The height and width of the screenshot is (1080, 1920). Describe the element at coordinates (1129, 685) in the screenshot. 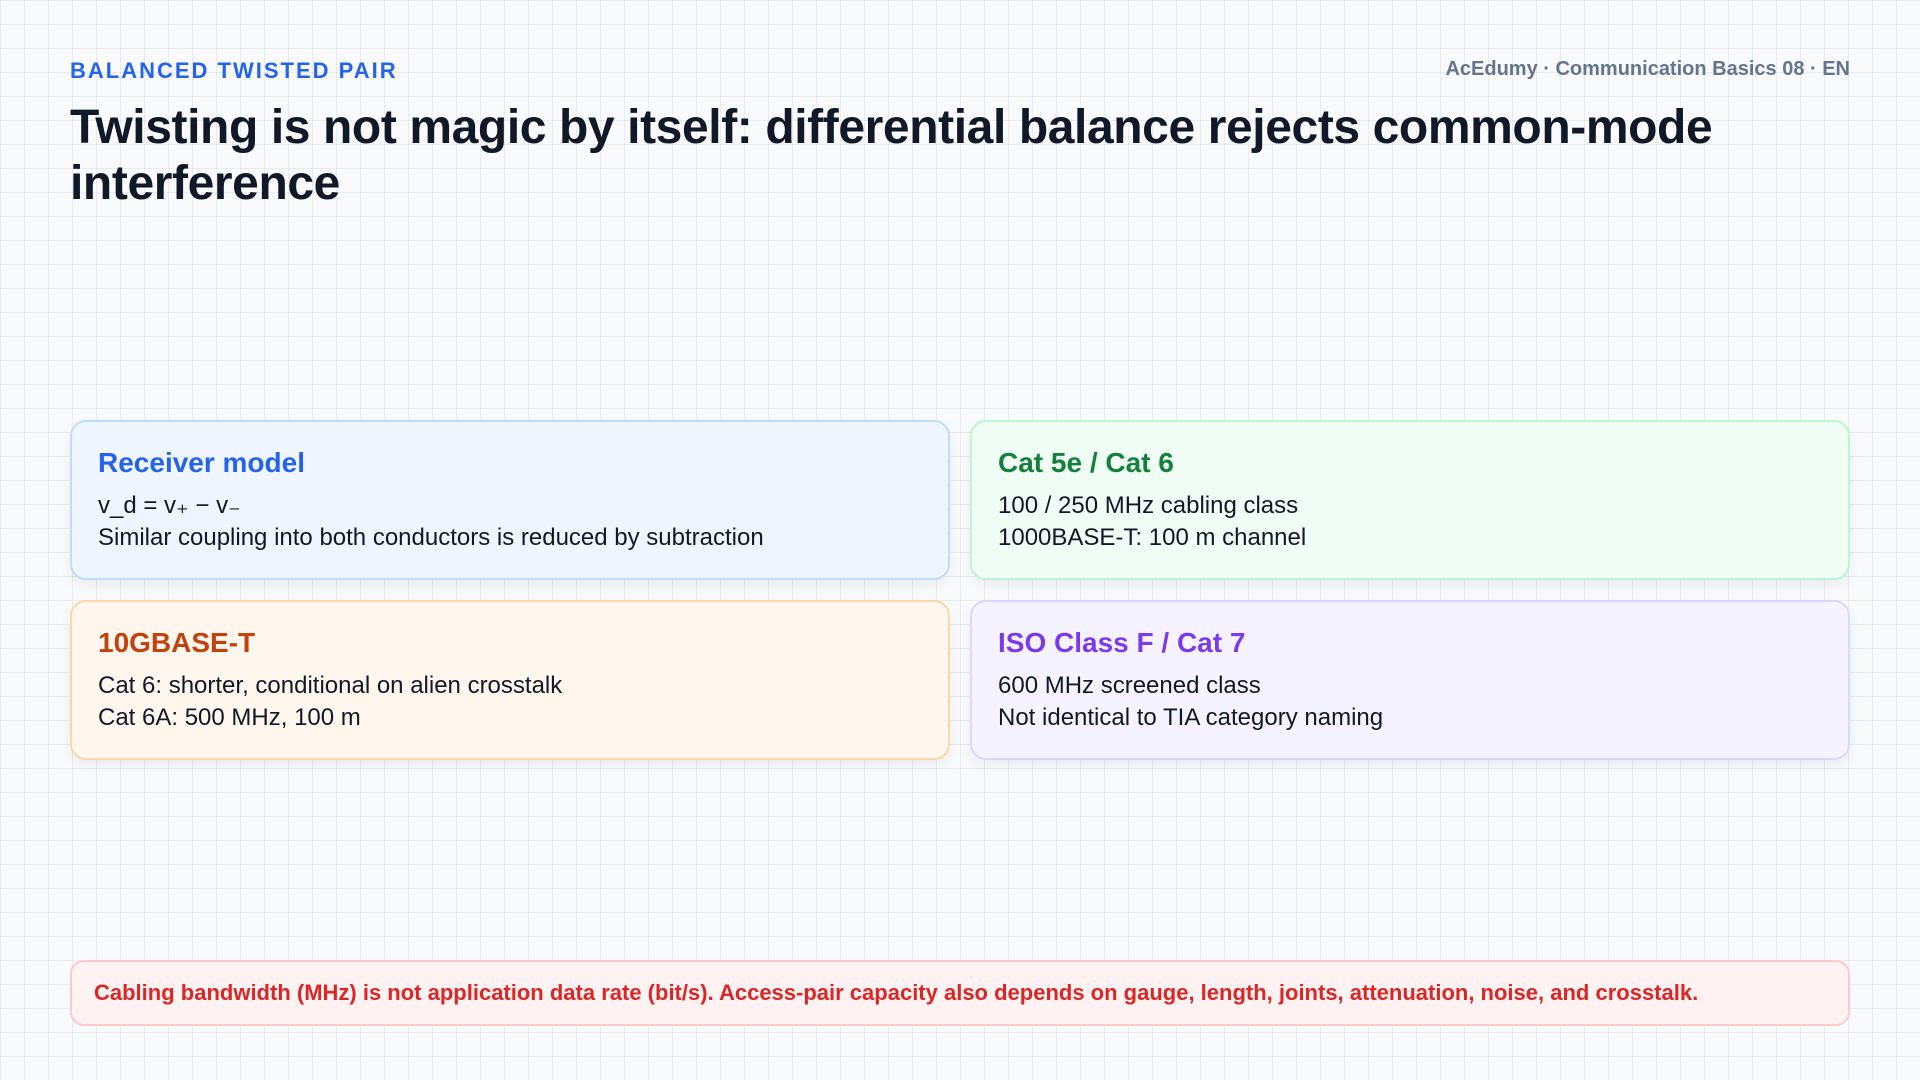

I see `card-line: 600 MHz screened class` at that location.